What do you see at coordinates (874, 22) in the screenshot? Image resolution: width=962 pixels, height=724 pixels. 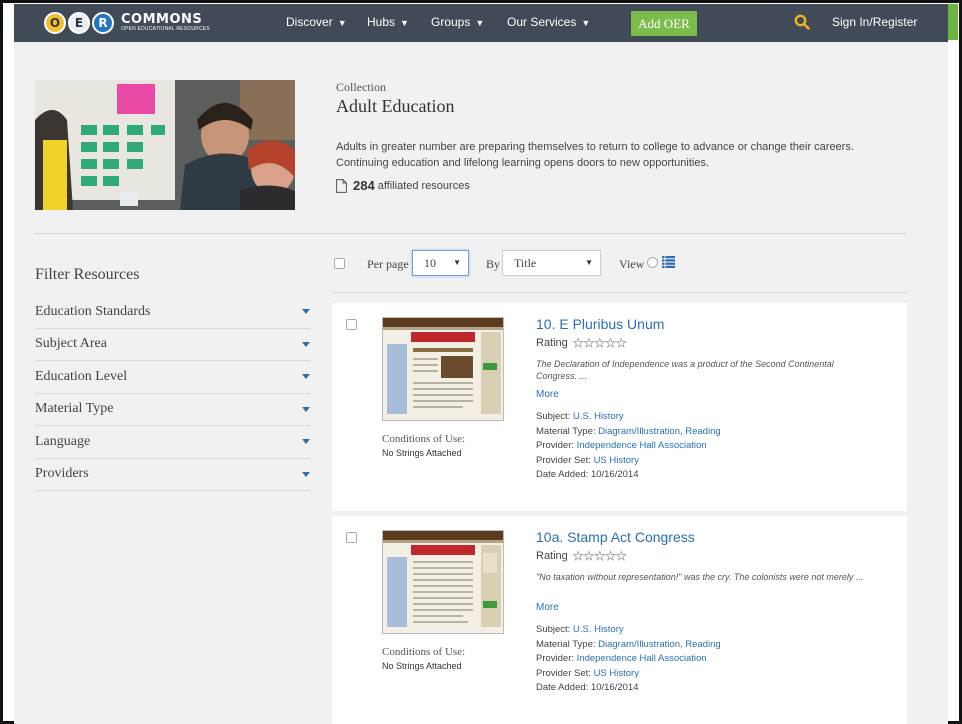 I see `sign-in-register-link: Sign In/Register` at bounding box center [874, 22].